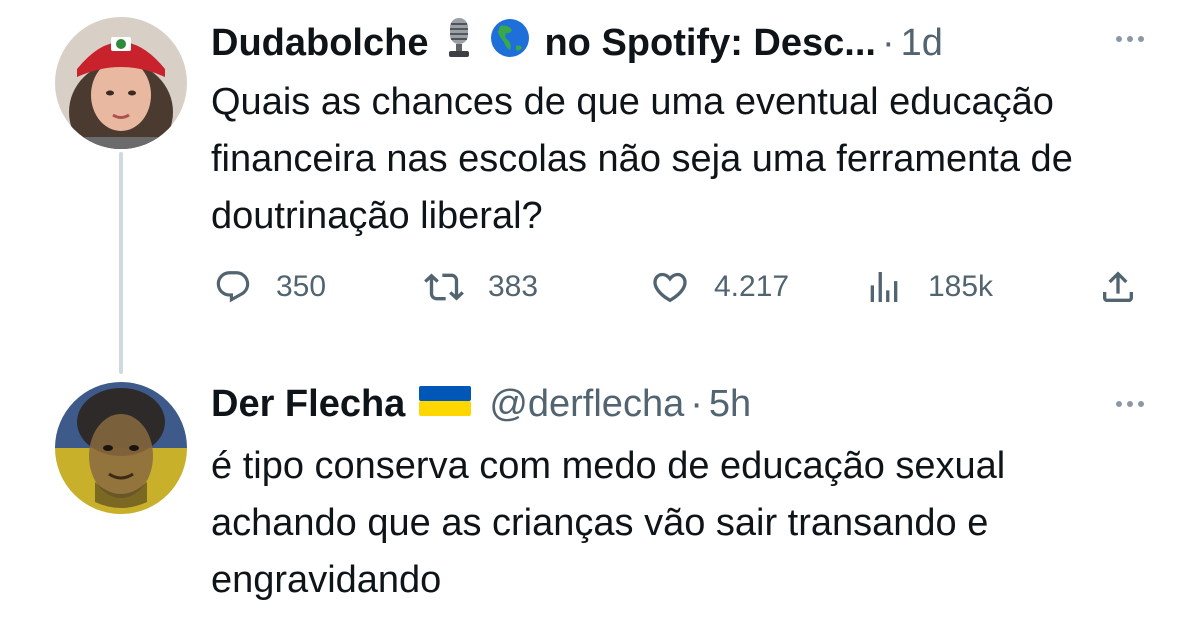 The height and width of the screenshot is (627, 1200). I want to click on views-count: 185k, so click(961, 286).